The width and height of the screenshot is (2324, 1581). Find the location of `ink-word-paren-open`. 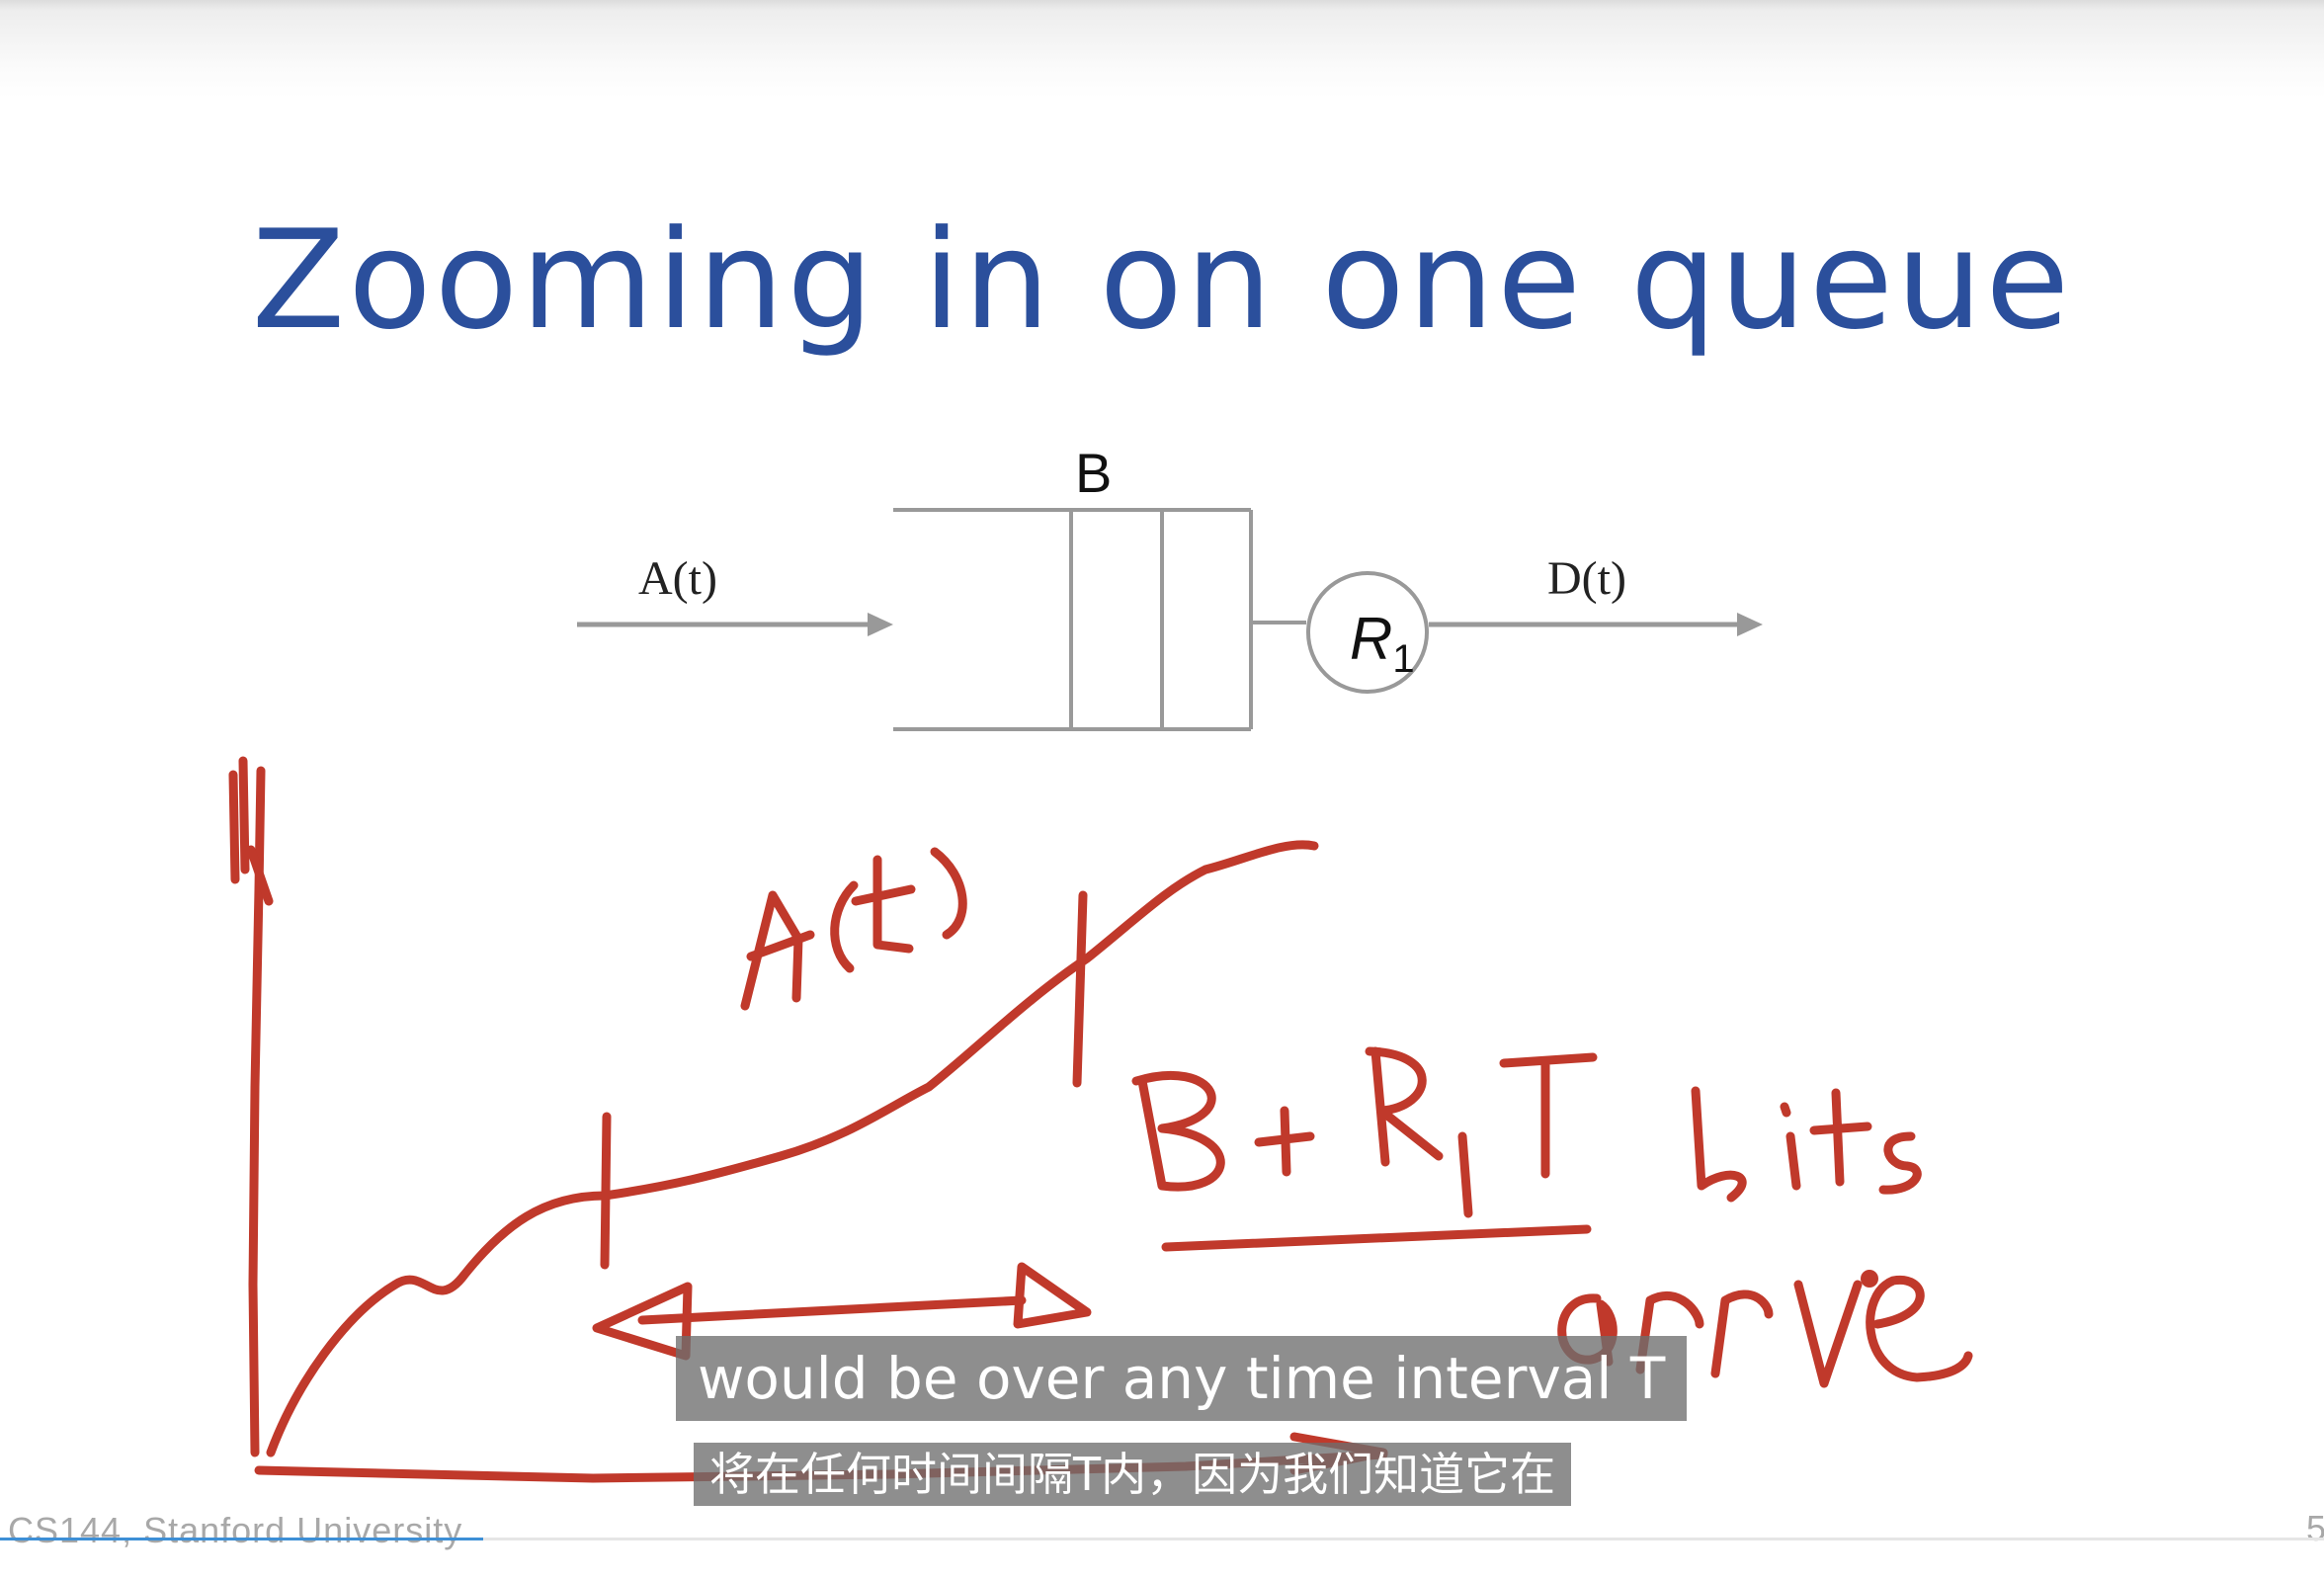

ink-word-paren-open is located at coordinates (844, 926).